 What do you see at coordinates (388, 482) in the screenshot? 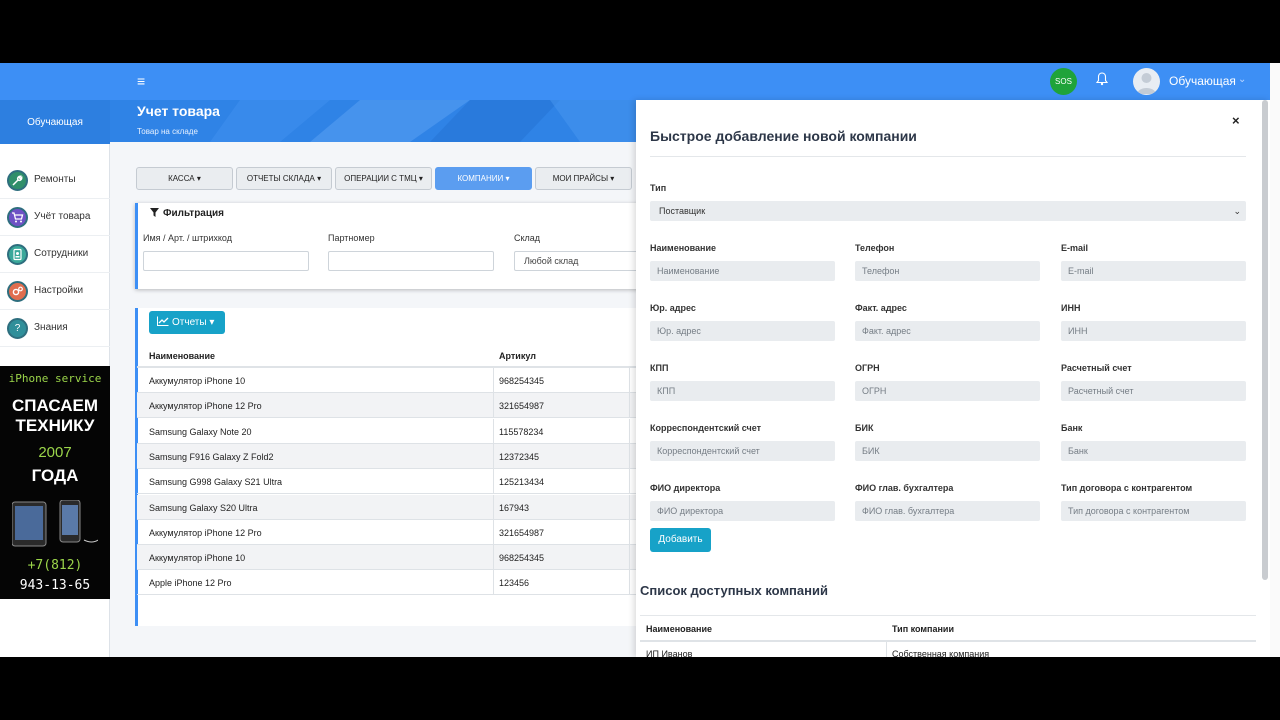
I see `table-row: Samsung G998 Galaxy S21 Ultra 125213434` at bounding box center [388, 482].